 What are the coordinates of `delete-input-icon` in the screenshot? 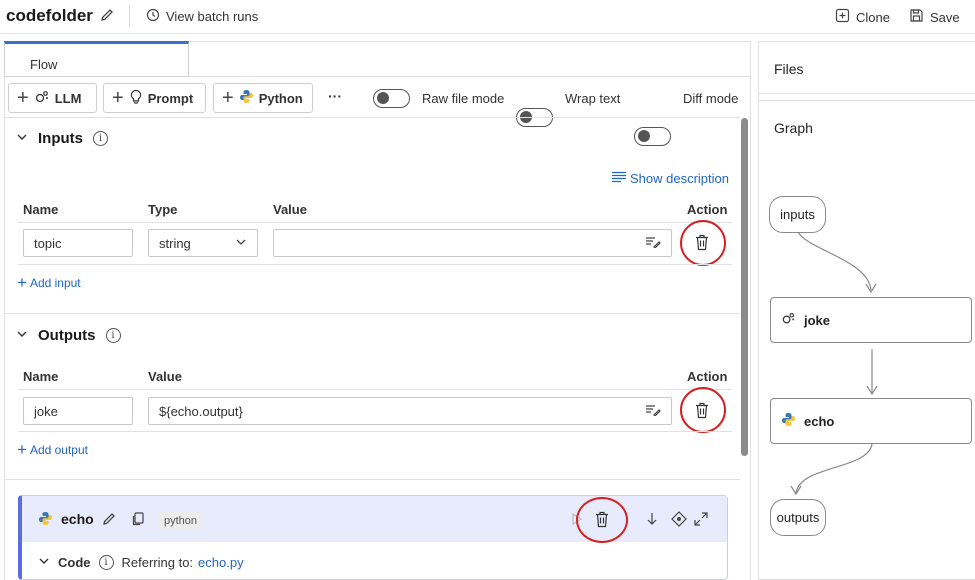 It's located at (702, 245).